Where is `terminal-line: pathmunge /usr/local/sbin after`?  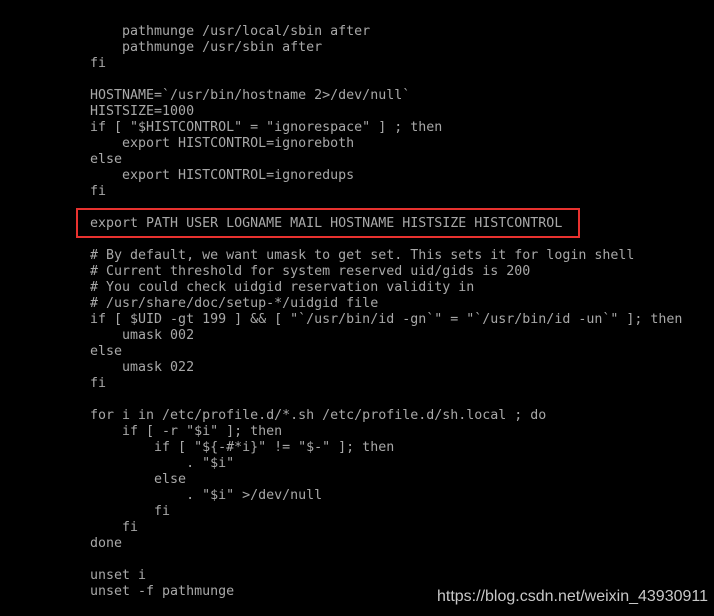
terminal-line: pathmunge /usr/local/sbin after is located at coordinates (230, 31).